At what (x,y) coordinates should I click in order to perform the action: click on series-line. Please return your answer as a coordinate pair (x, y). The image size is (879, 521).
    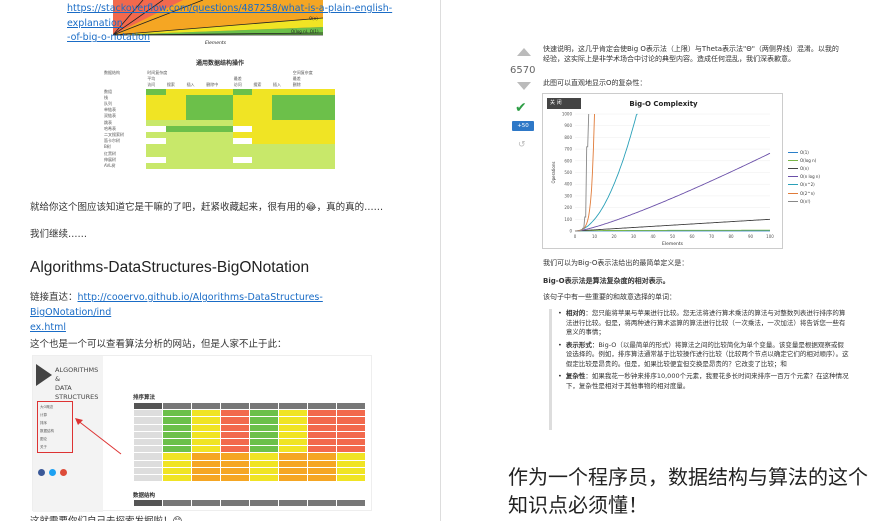
    Looking at the image, I should click on (672, 225).